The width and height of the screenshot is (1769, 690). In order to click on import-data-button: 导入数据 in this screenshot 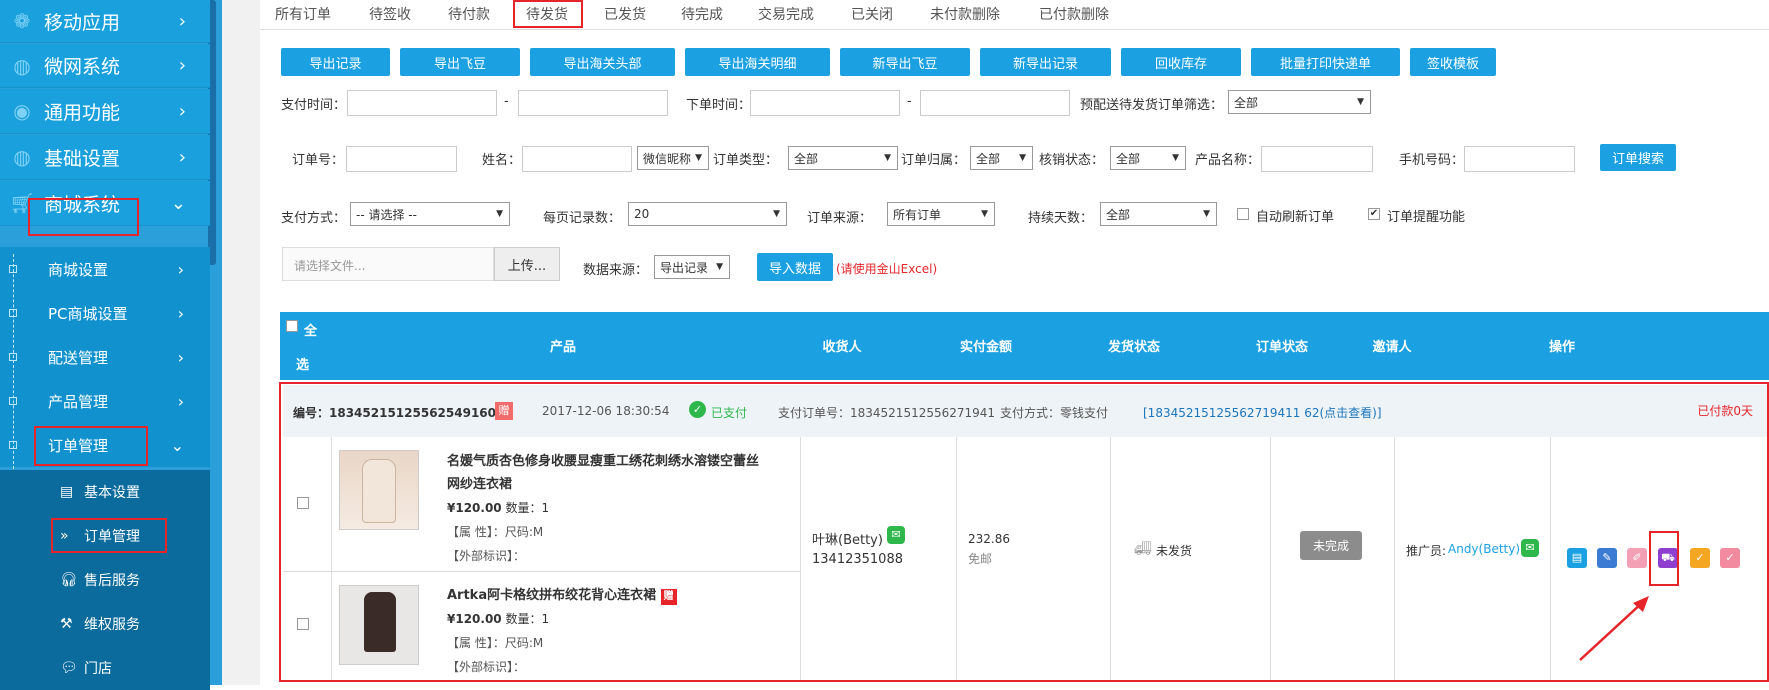, I will do `click(795, 267)`.